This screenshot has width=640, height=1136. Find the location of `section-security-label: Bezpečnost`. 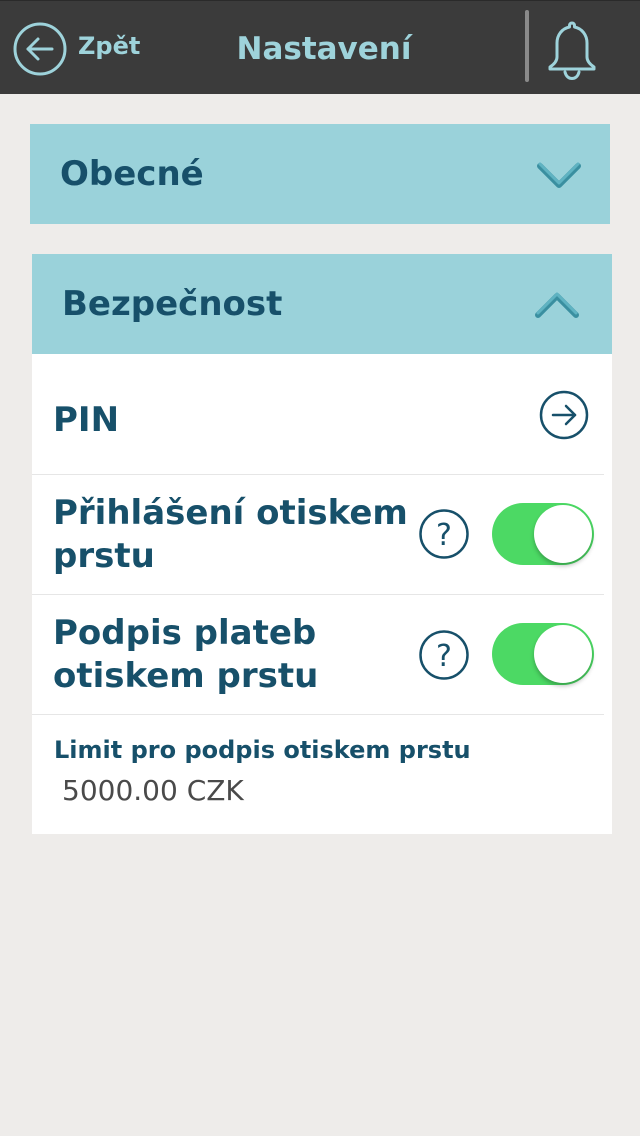

section-security-label: Bezpečnost is located at coordinates (172, 304).